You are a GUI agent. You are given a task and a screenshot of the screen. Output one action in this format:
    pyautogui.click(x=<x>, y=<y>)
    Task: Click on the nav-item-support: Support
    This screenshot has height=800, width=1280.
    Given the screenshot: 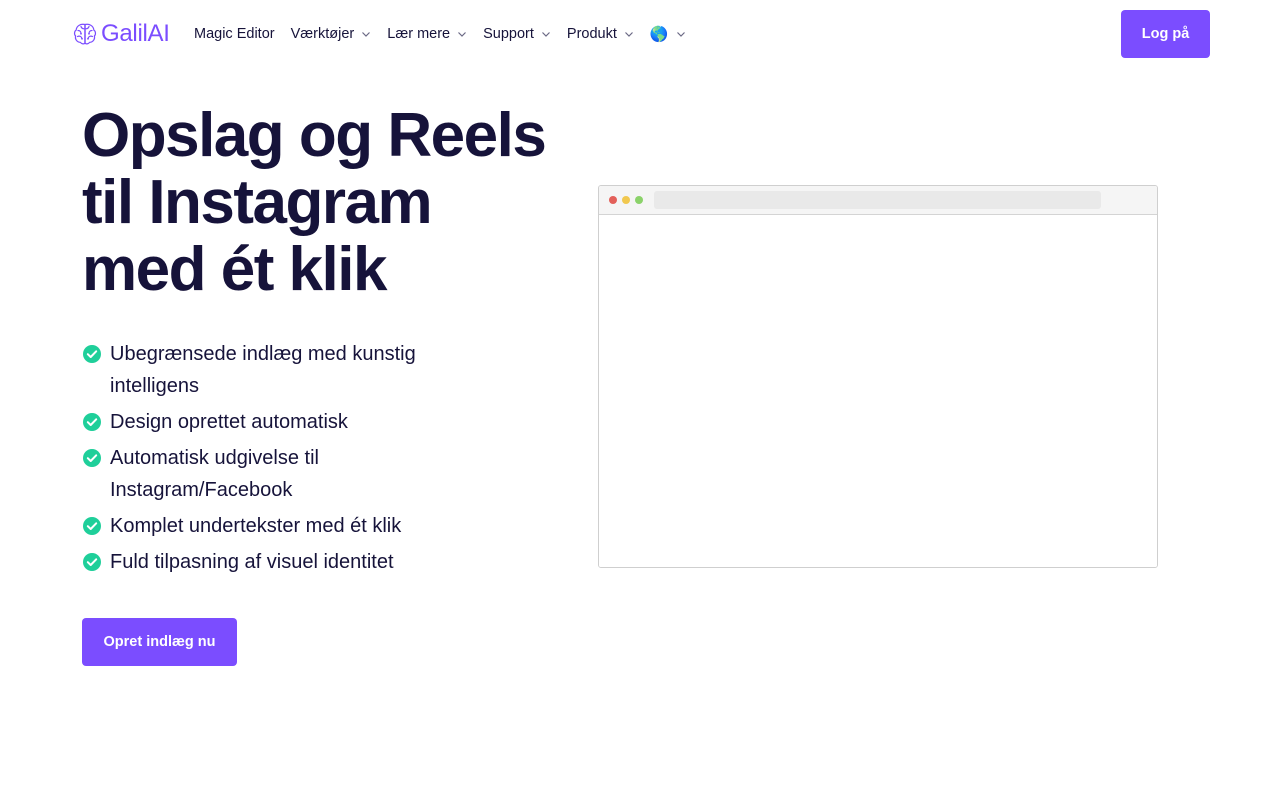 What is the action you would take?
    pyautogui.click(x=517, y=34)
    